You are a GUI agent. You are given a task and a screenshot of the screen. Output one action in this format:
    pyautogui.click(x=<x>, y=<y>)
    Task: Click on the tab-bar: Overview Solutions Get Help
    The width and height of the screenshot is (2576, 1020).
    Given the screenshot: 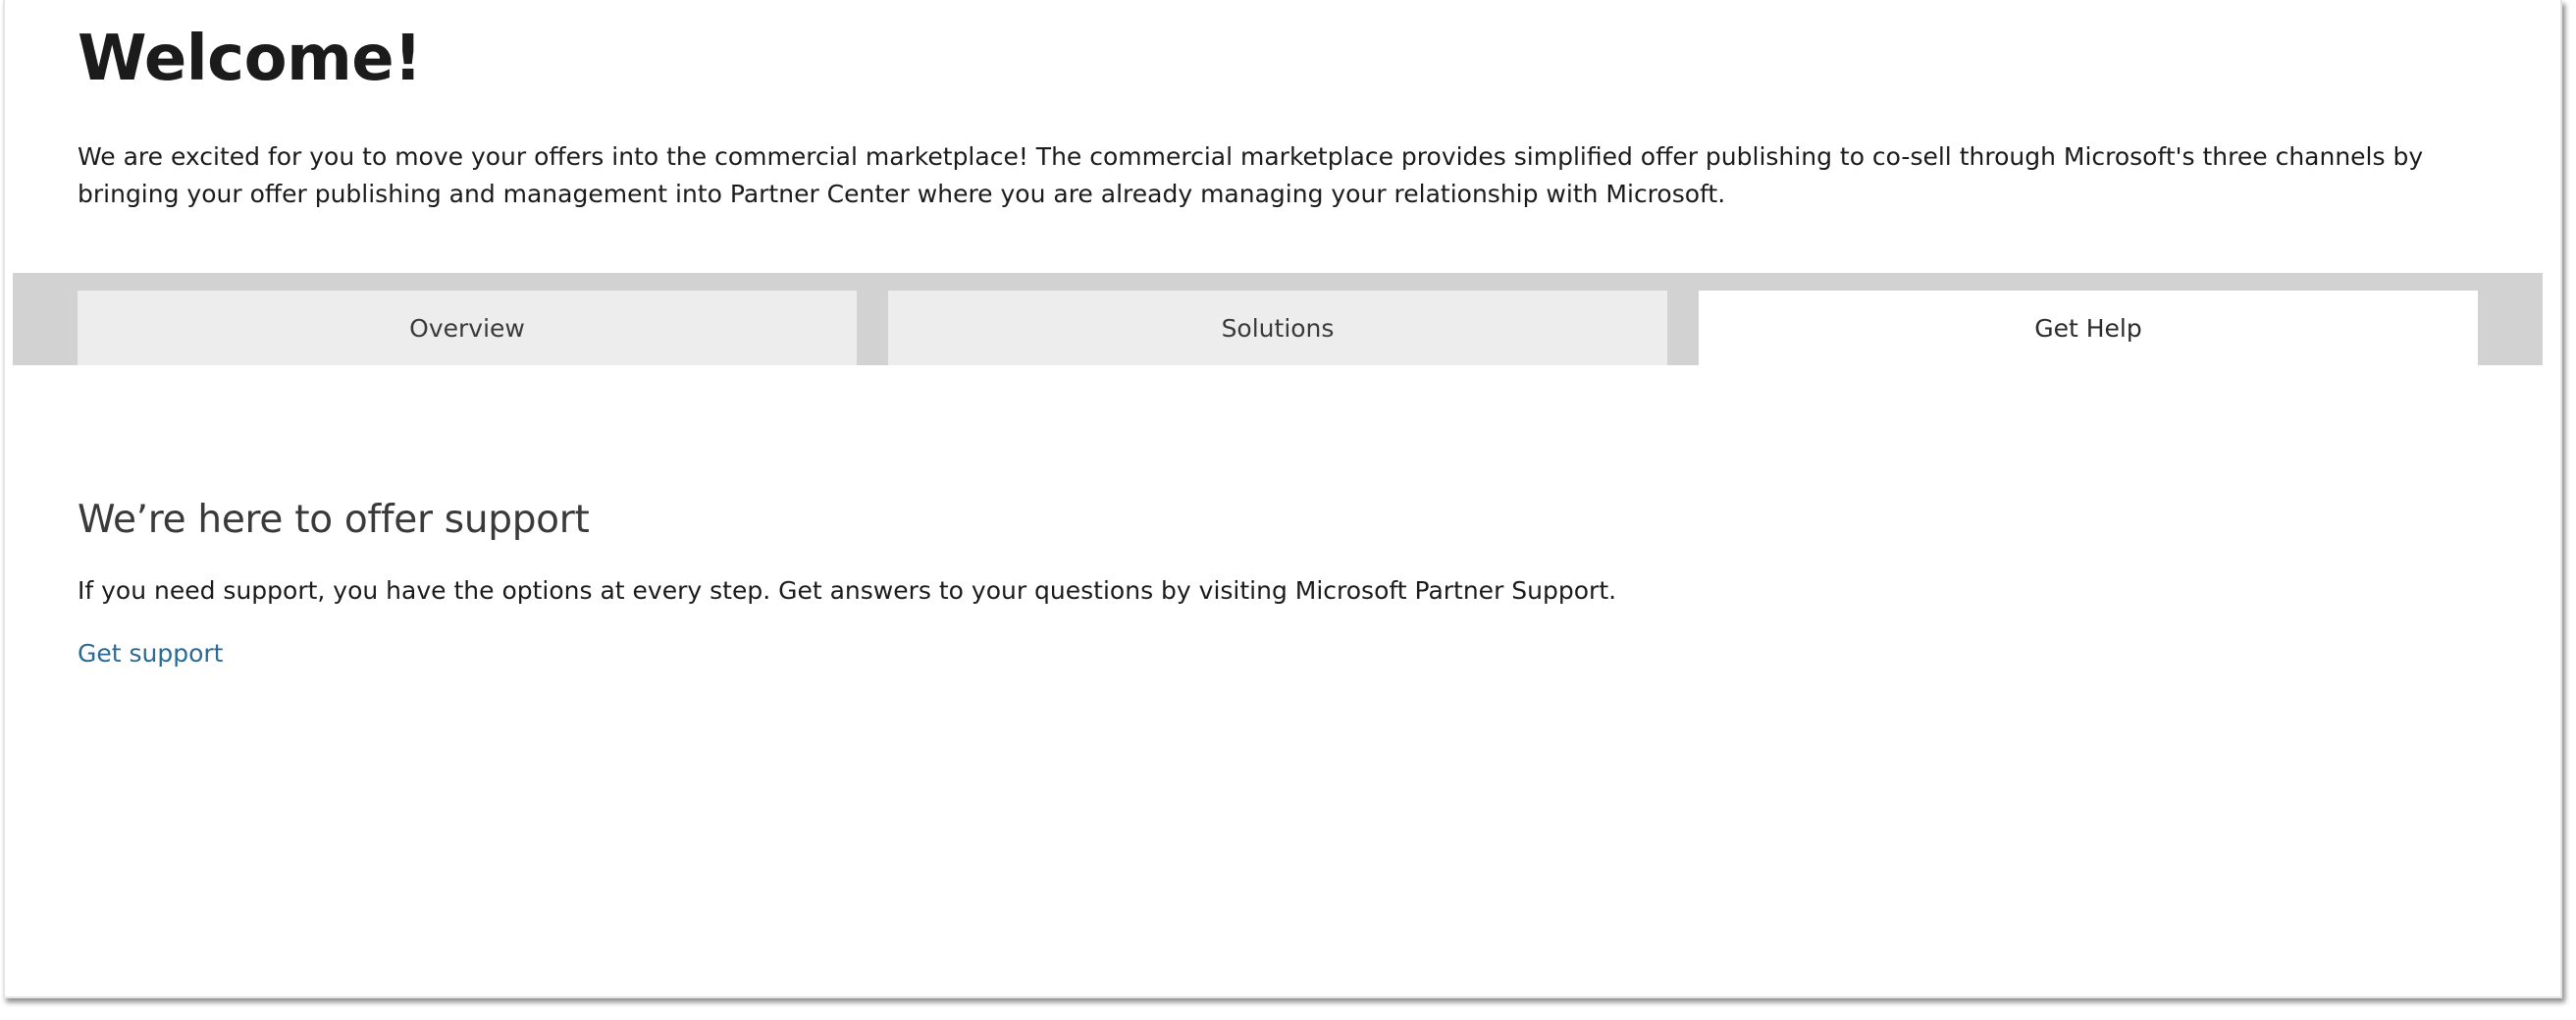 What is the action you would take?
    pyautogui.click(x=1278, y=319)
    